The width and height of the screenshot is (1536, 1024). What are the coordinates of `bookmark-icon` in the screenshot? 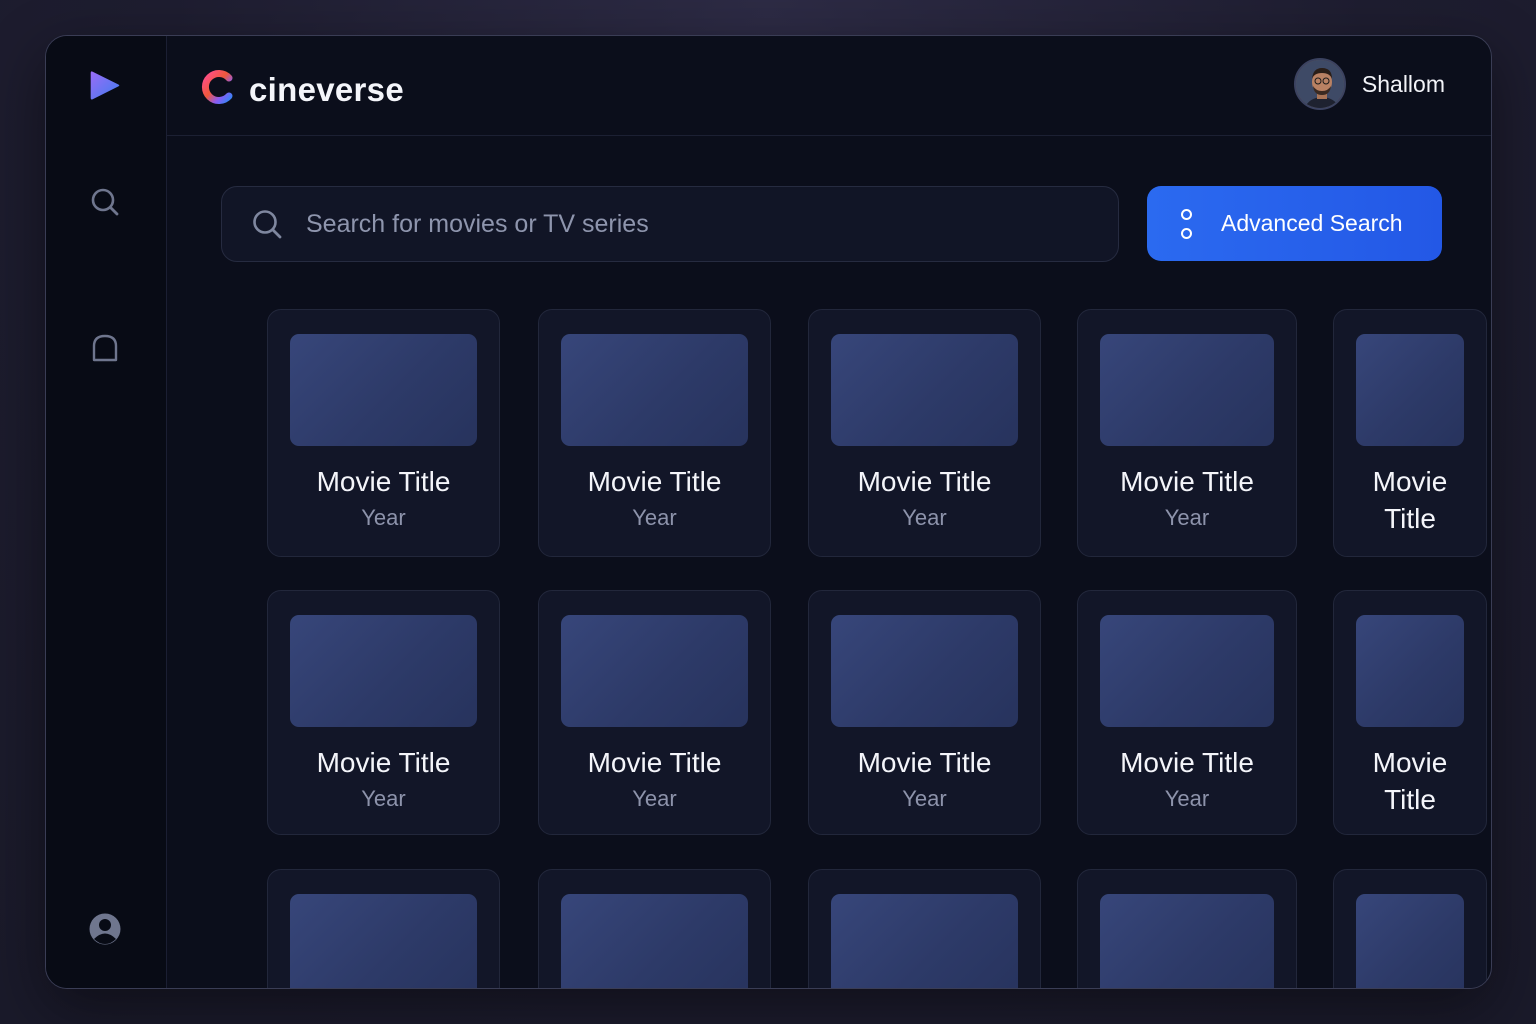 It's located at (105, 348).